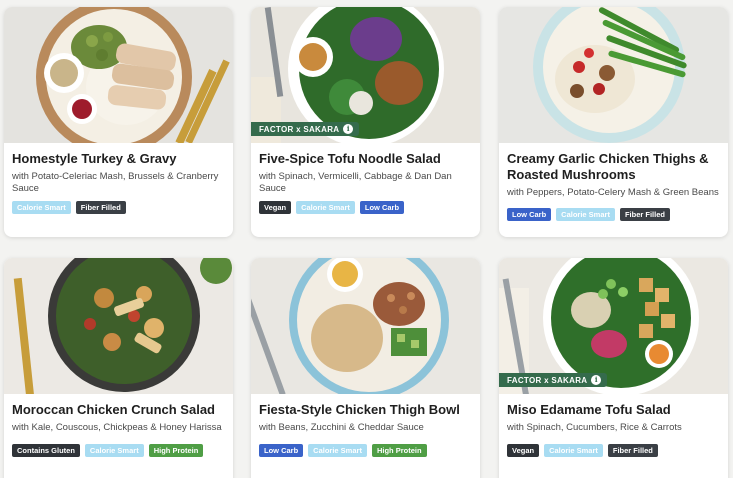 Image resolution: width=733 pixels, height=478 pixels. What do you see at coordinates (118, 75) in the screenshot?
I see `turkey-plate-image` at bounding box center [118, 75].